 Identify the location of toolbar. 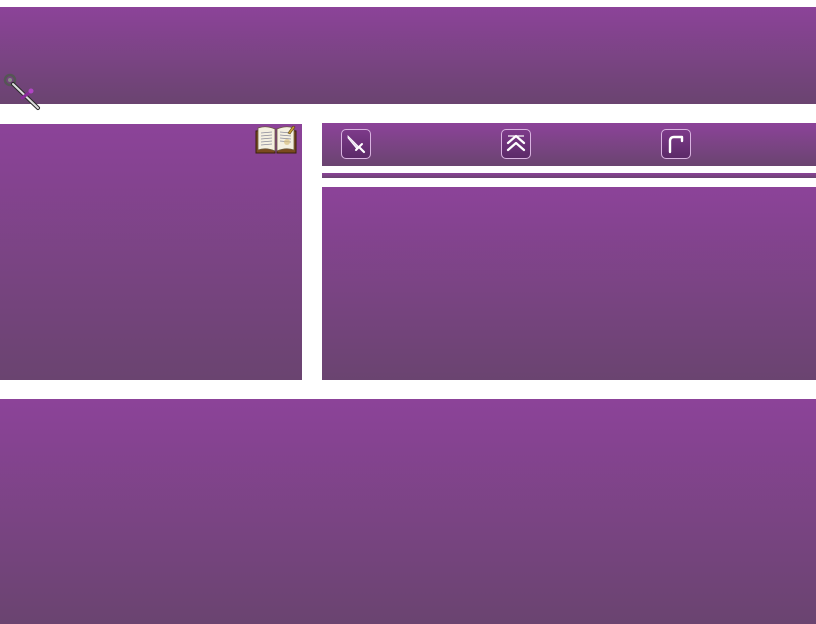
(569, 144).